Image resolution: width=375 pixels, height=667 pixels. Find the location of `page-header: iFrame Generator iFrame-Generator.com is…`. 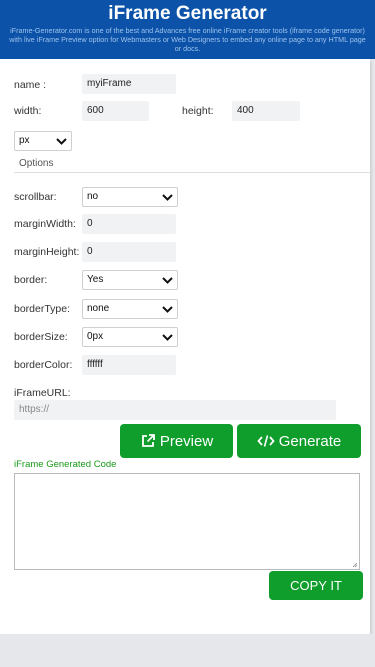

page-header: iFrame Generator iFrame-Generator.com is… is located at coordinates (187, 29).